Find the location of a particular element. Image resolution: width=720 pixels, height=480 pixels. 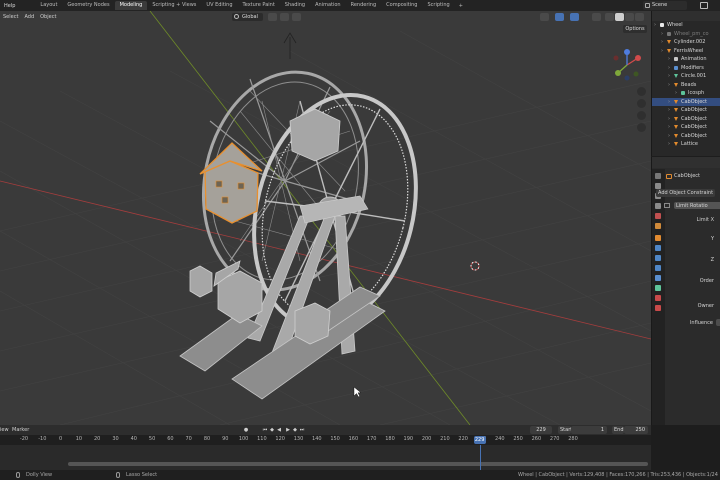

workspace-tab-uv-editing: UV Editing is located at coordinates (219, 5).